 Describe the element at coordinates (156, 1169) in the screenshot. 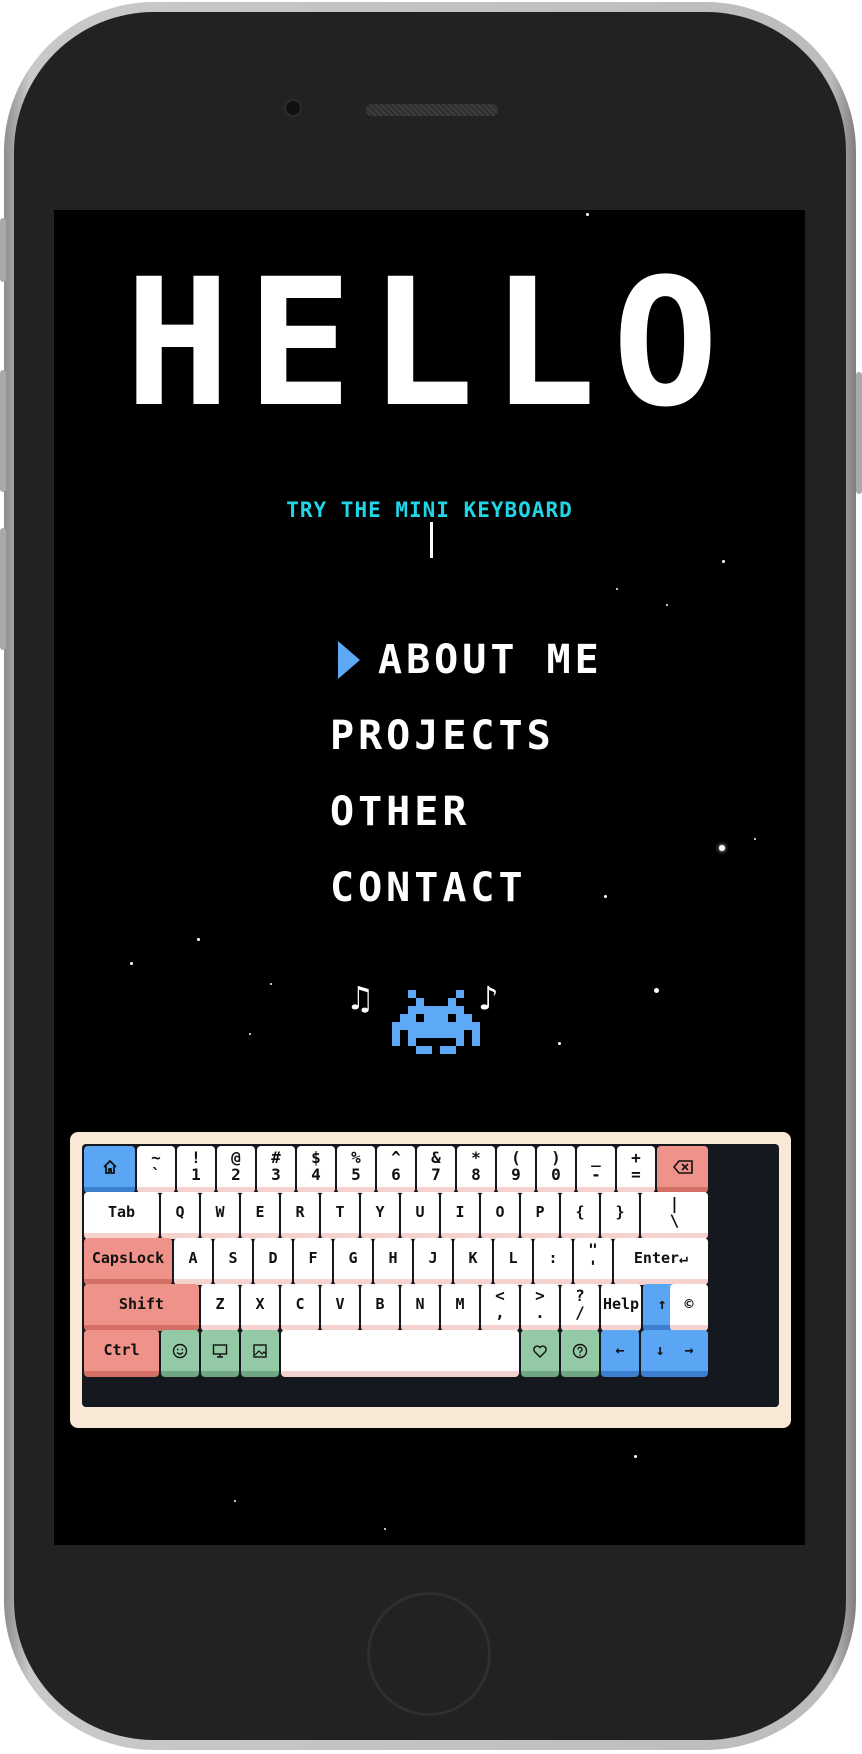

I see `key-backtick: ~ `` at that location.